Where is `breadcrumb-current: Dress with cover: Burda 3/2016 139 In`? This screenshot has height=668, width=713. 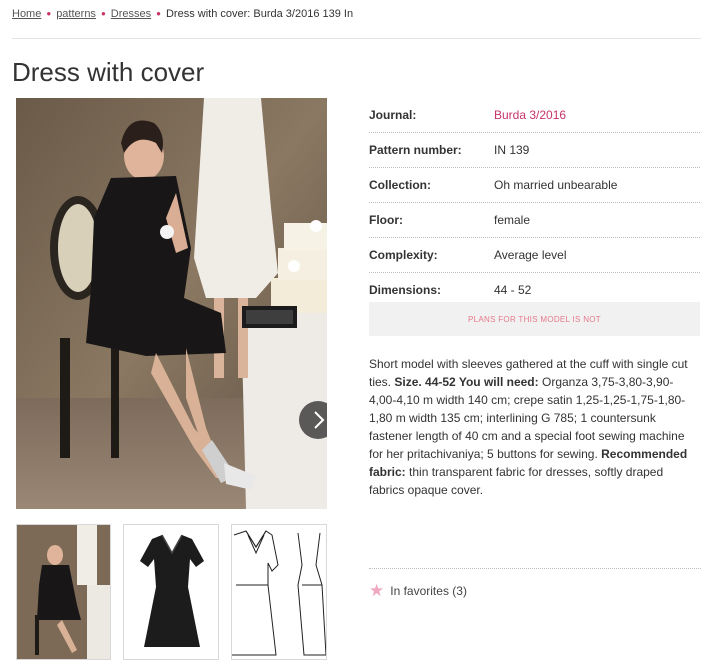
breadcrumb-current: Dress with cover: Burda 3/2016 139 In is located at coordinates (259, 14).